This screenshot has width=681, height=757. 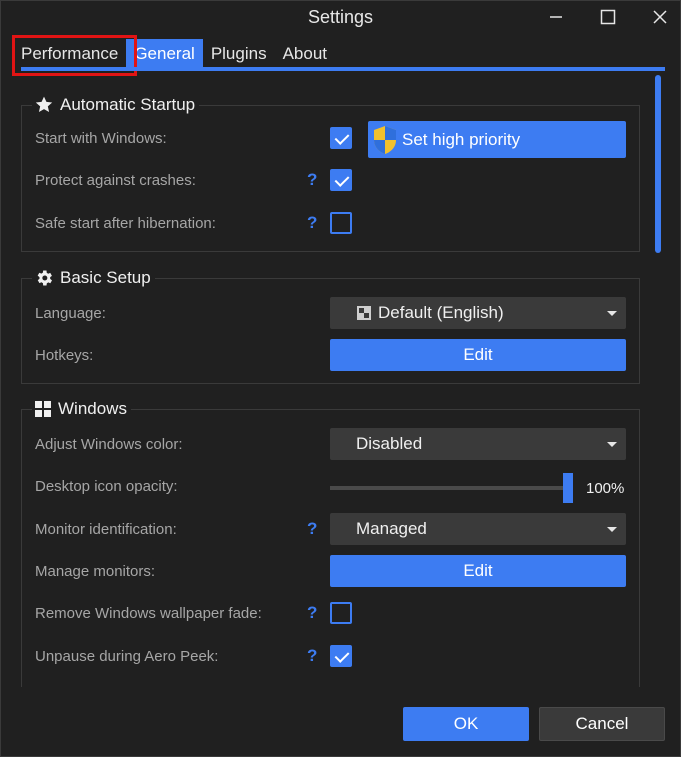 I want to click on tab-general: General, so click(x=164, y=54).